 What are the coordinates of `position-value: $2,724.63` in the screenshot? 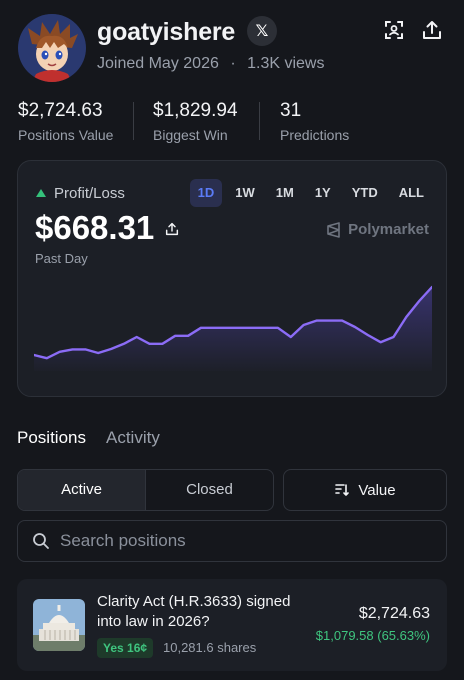 It's located at (394, 613).